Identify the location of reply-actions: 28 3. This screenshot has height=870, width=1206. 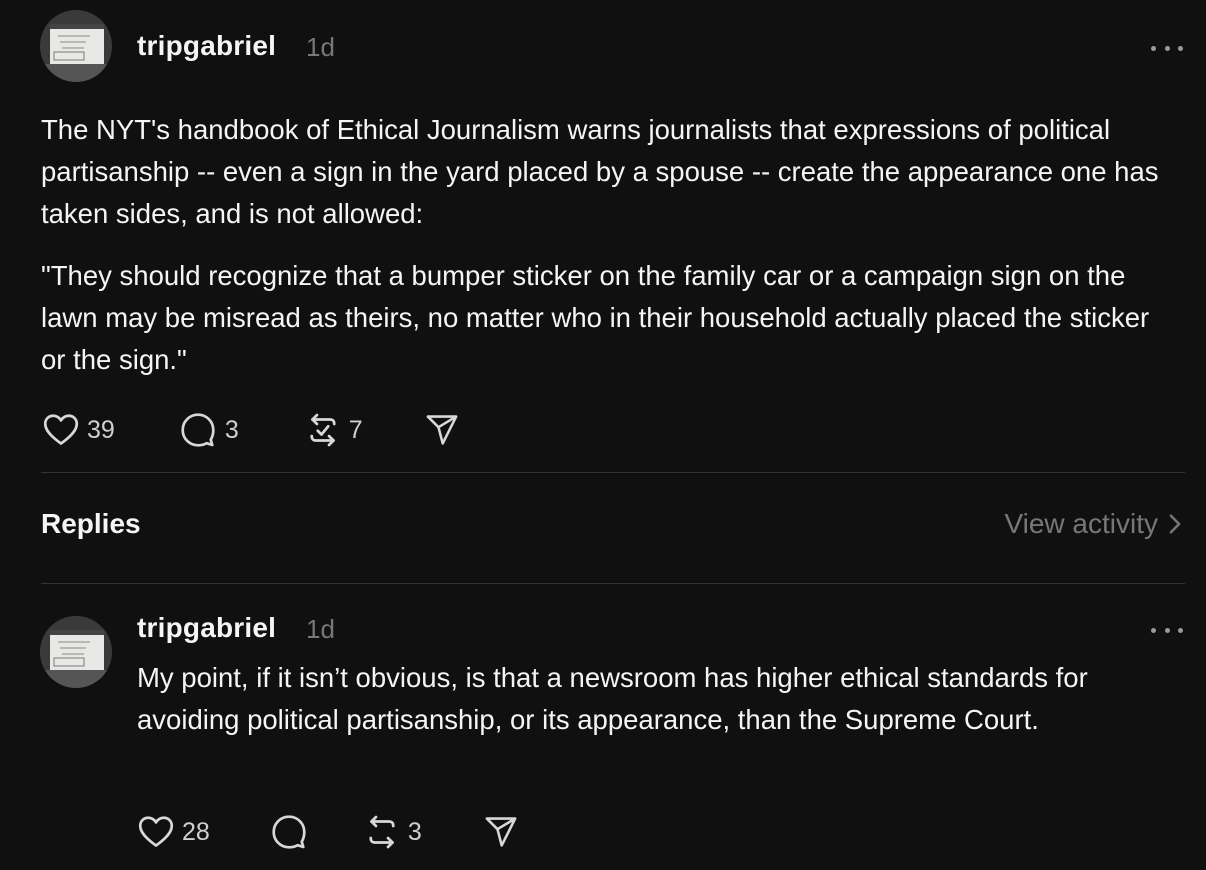
(328, 832).